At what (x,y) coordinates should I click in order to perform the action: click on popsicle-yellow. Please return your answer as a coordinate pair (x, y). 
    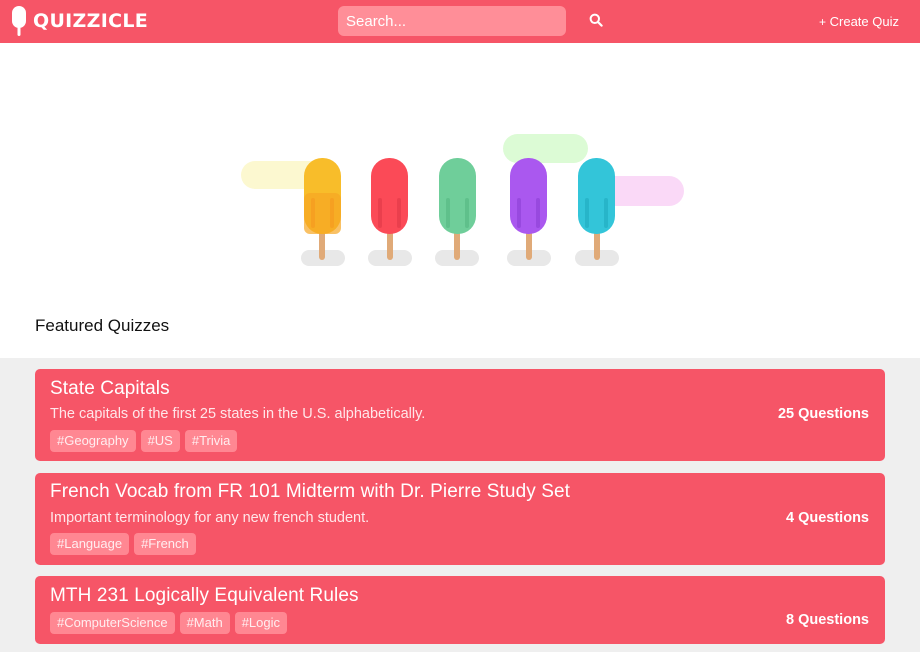
    Looking at the image, I should click on (322, 209).